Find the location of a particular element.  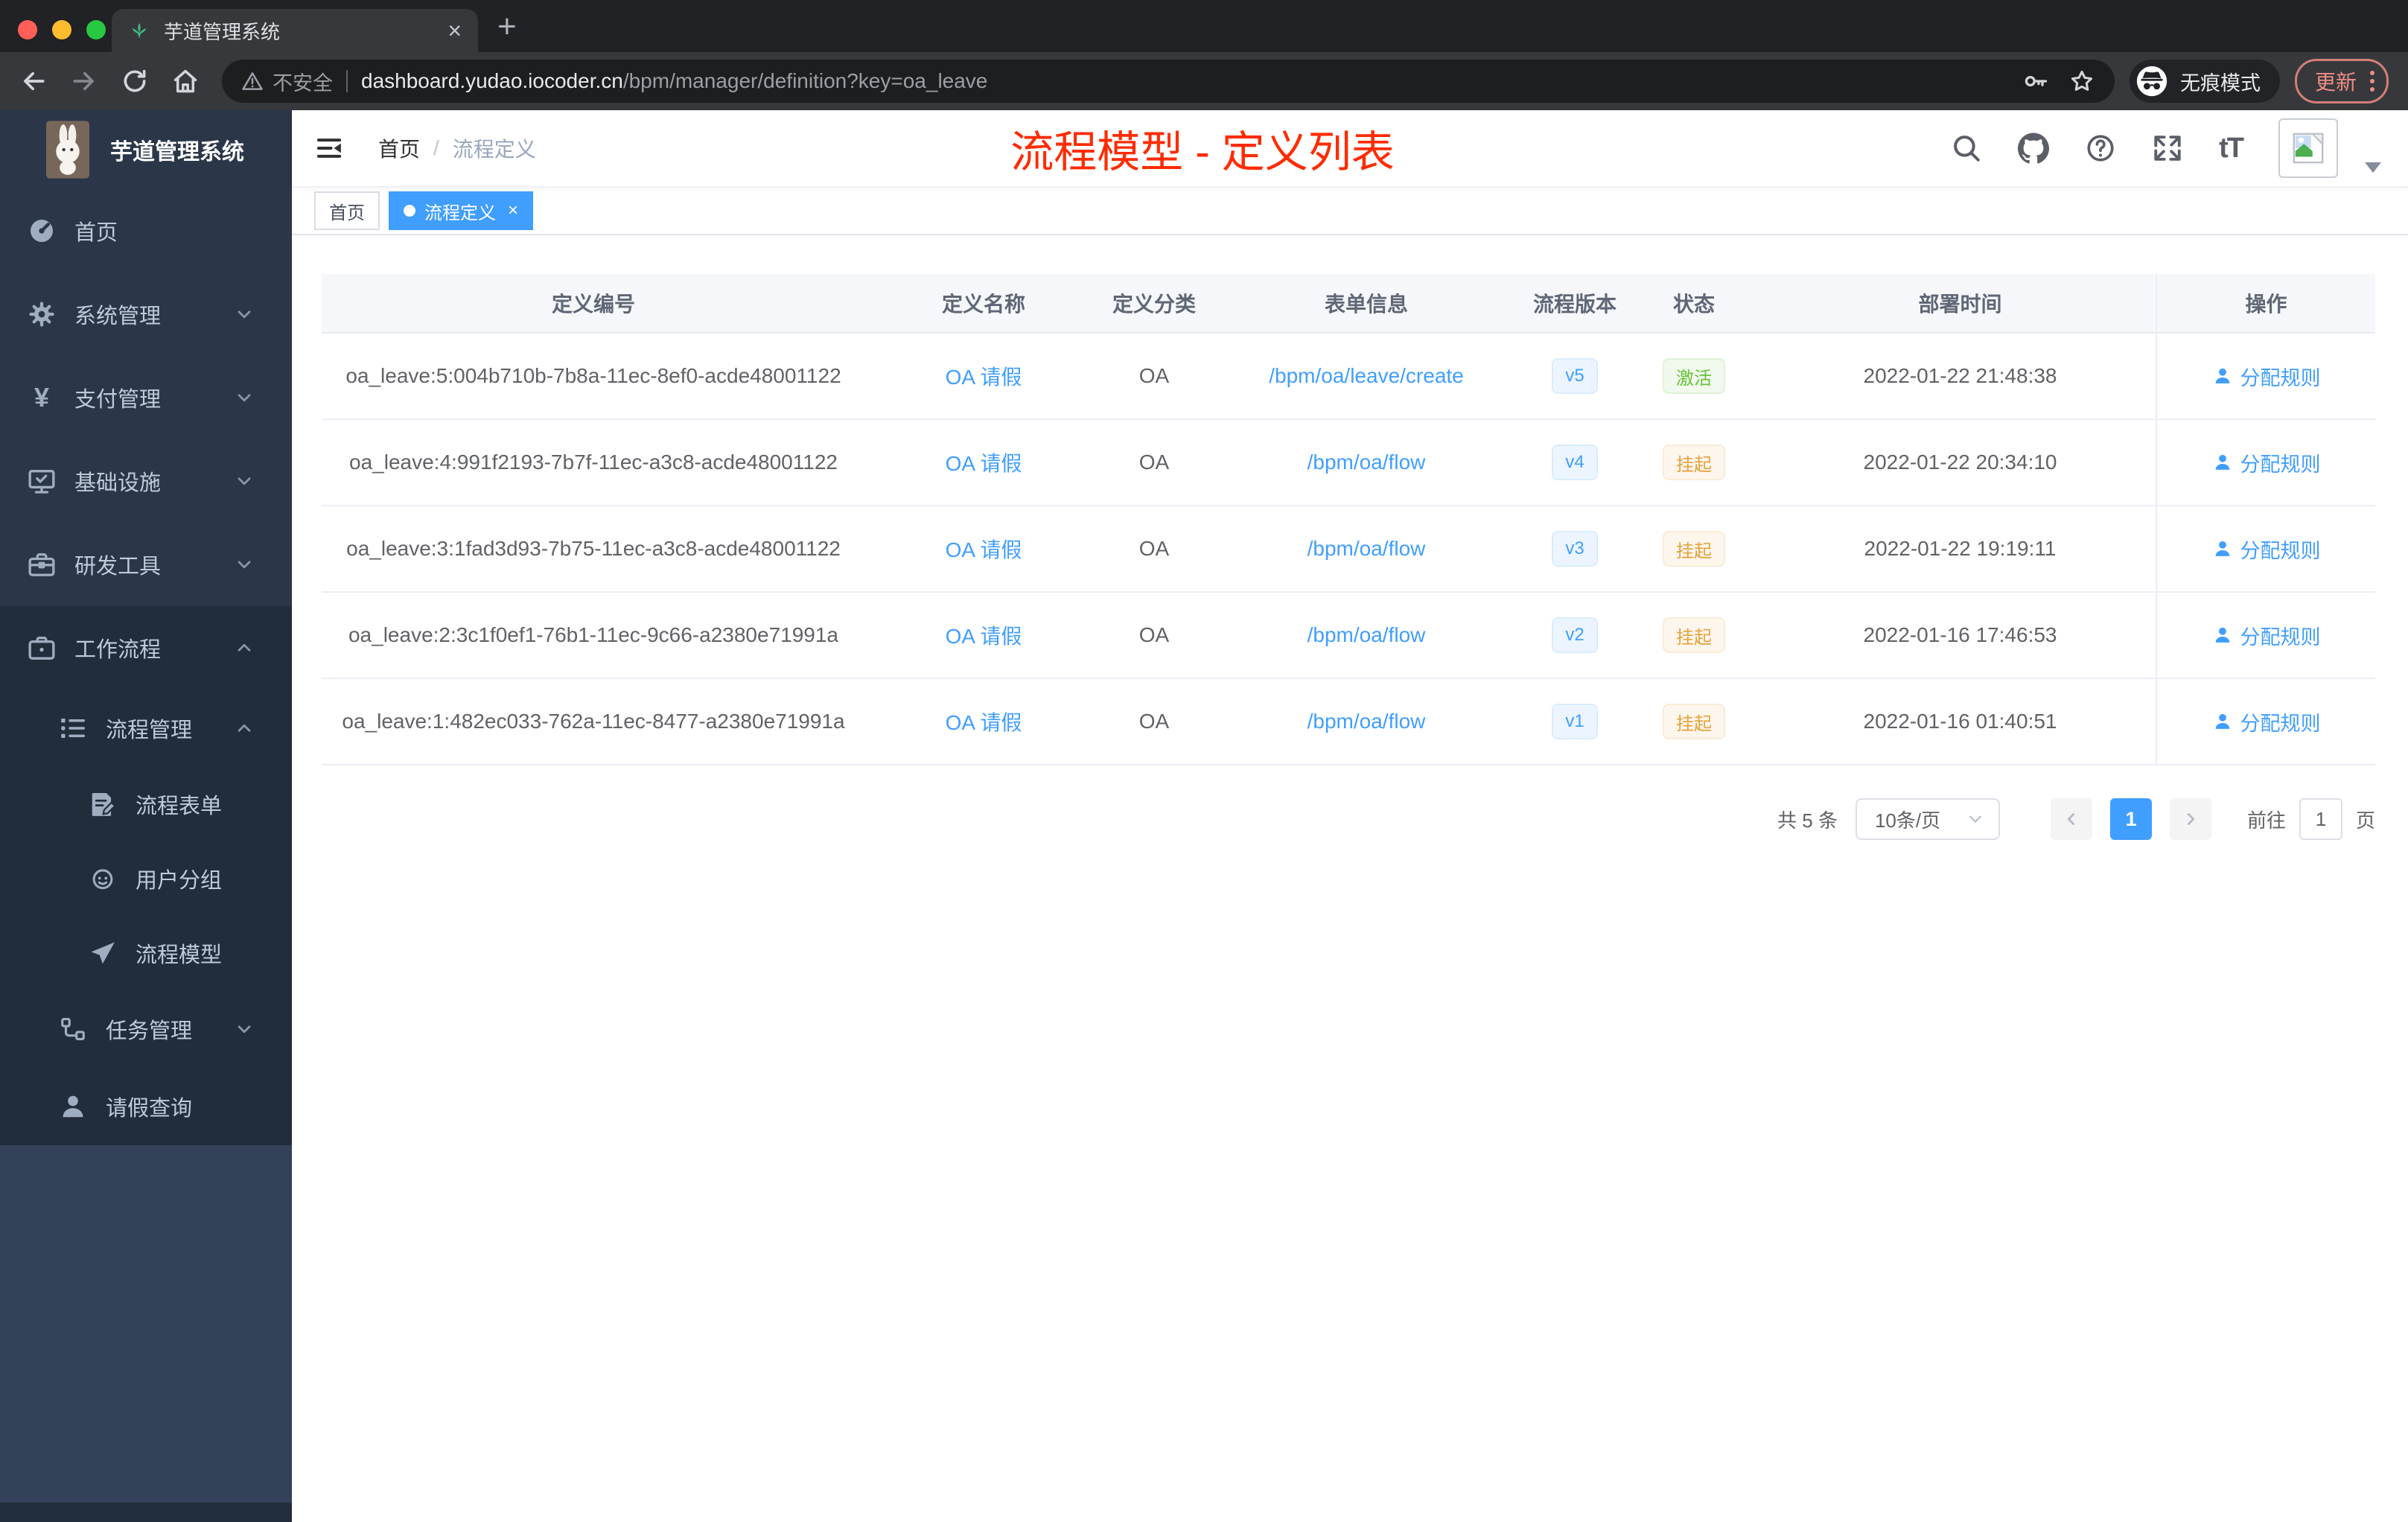

goto-page-input is located at coordinates (2320, 819).